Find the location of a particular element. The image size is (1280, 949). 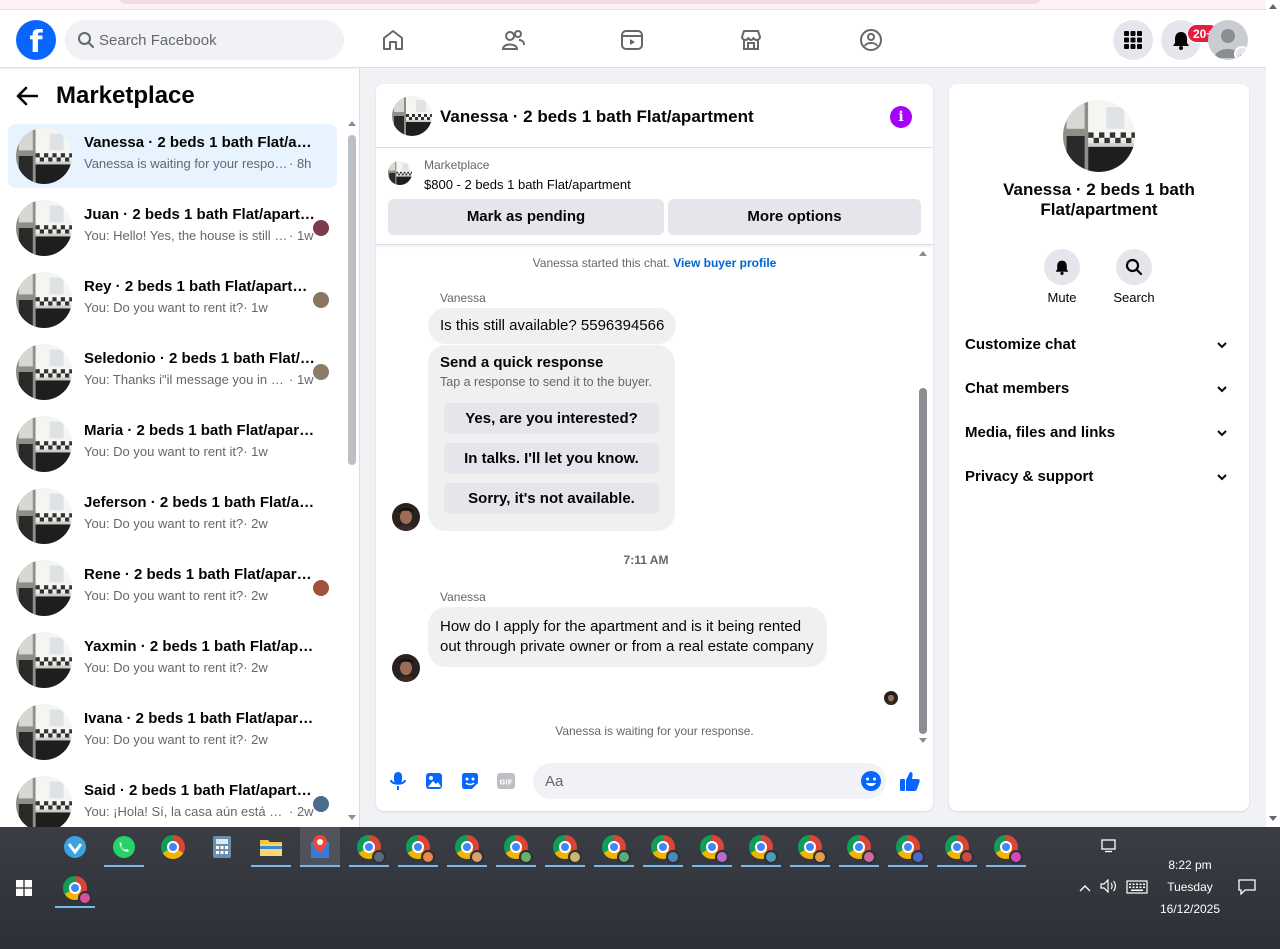

marketplace-tab is located at coordinates (751, 40).